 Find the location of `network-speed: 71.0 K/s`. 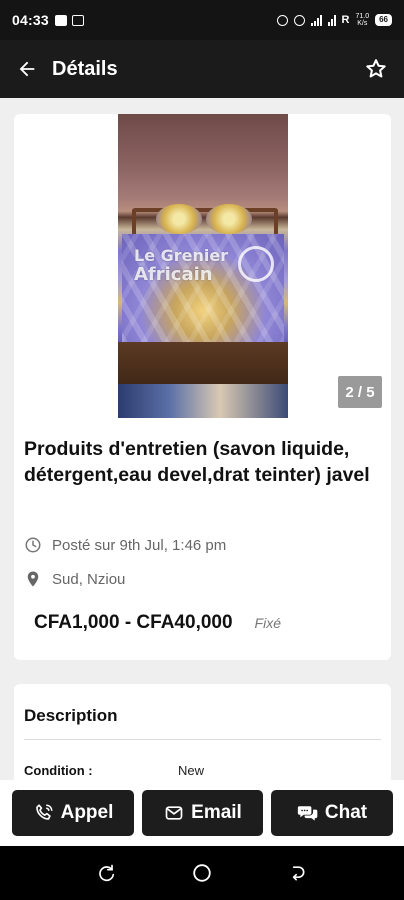

network-speed: 71.0 K/s is located at coordinates (362, 20).